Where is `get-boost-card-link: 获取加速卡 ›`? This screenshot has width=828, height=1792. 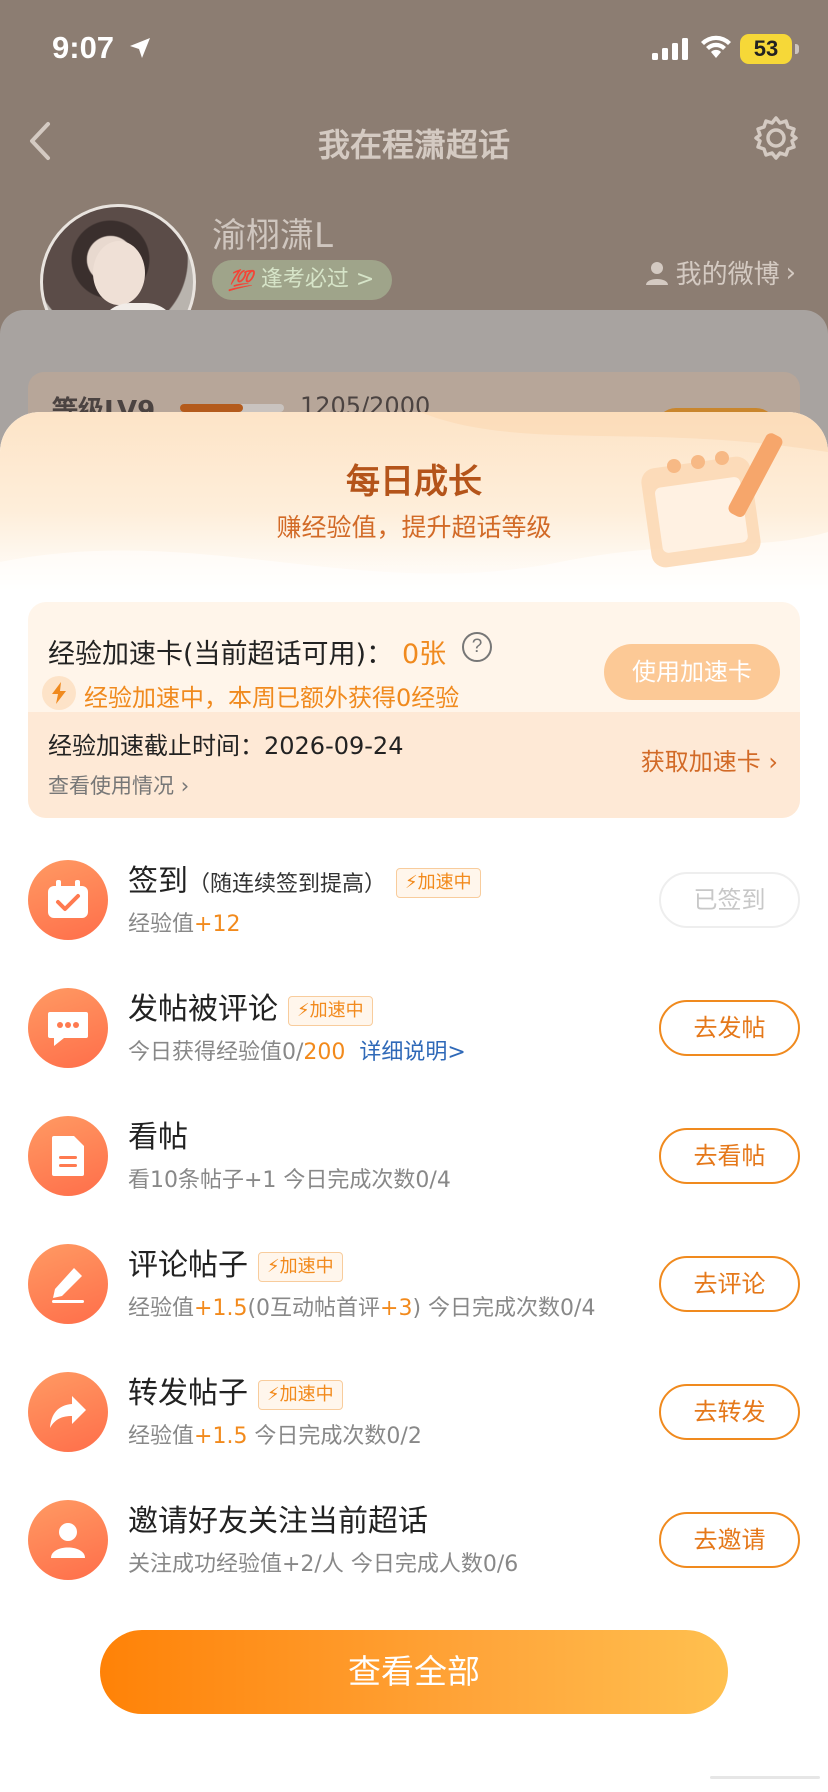 get-boost-card-link: 获取加速卡 › is located at coordinates (709, 759).